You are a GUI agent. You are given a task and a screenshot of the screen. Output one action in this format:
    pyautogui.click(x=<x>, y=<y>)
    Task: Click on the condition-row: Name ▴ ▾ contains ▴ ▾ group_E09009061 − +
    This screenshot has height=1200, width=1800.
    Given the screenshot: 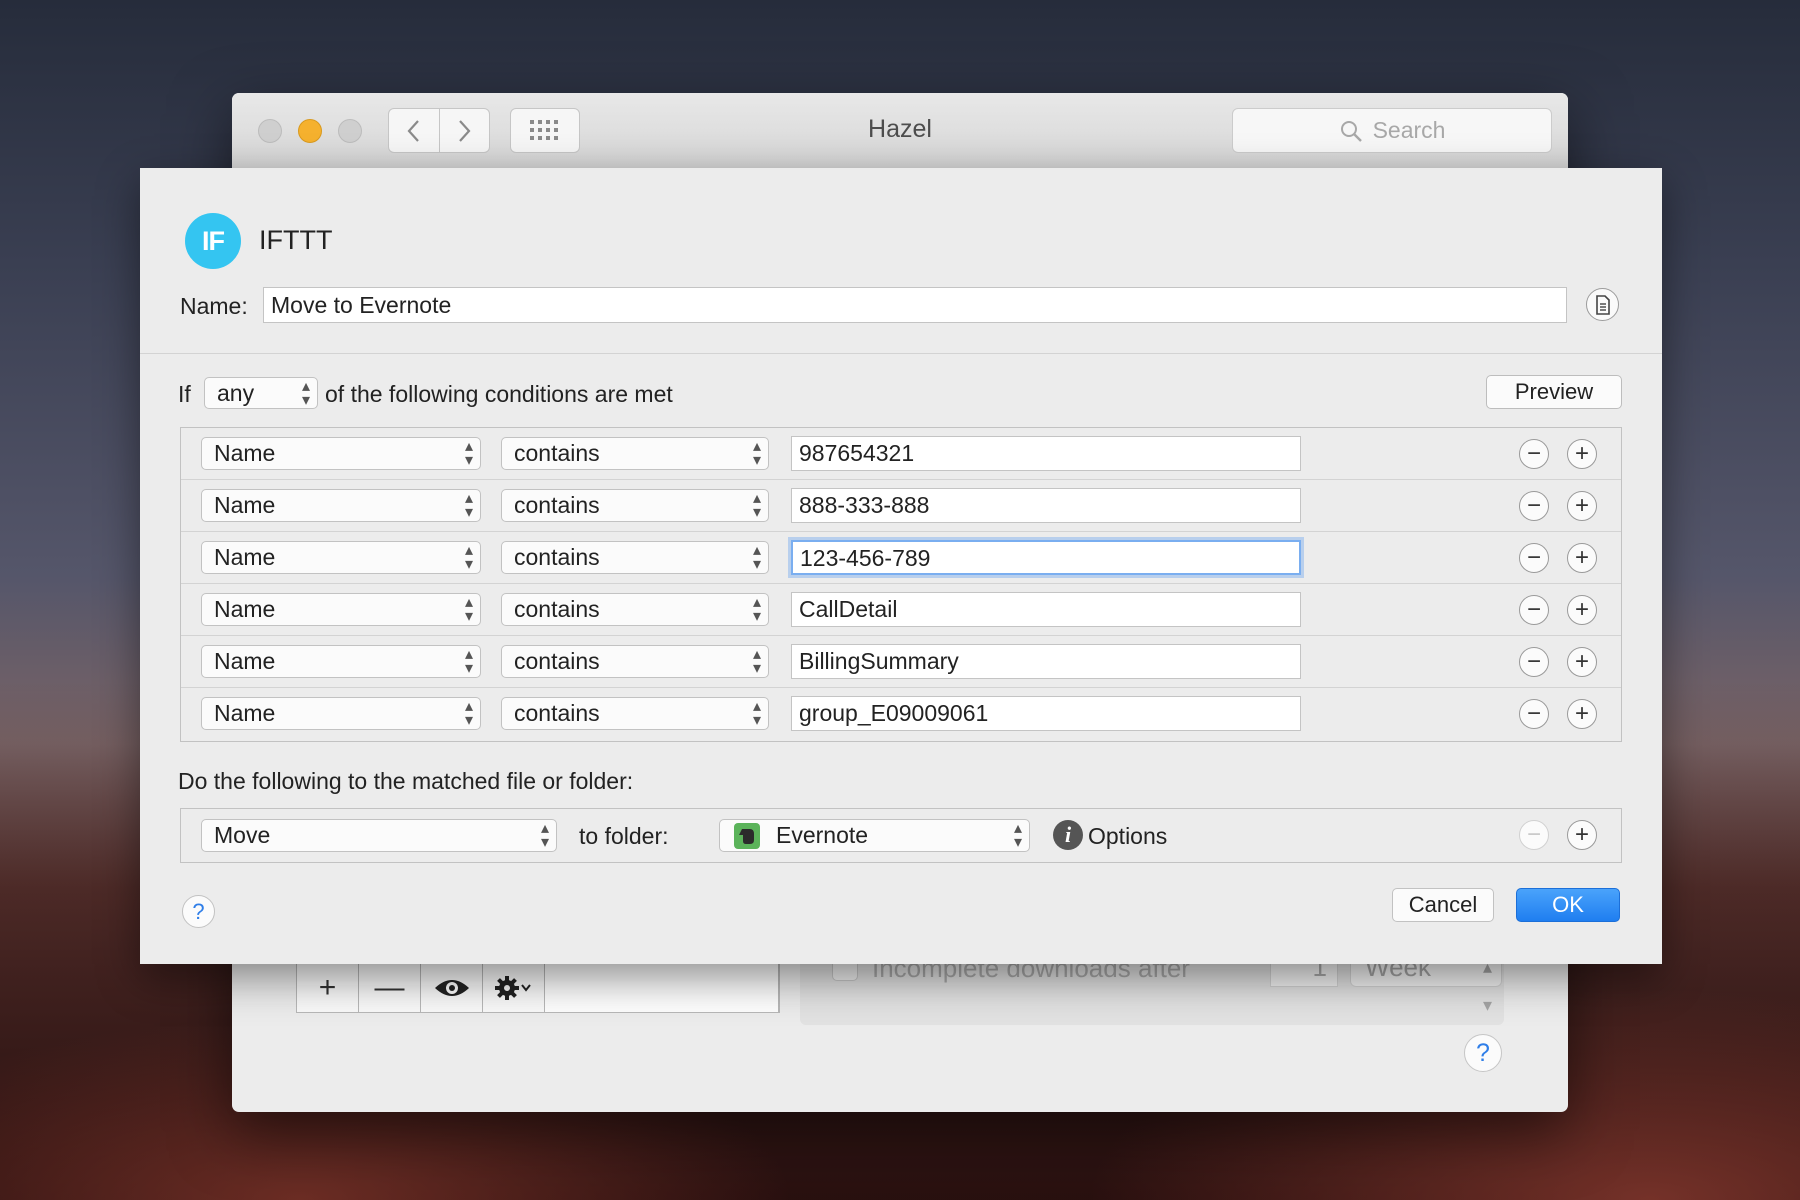 What is the action you would take?
    pyautogui.click(x=901, y=714)
    